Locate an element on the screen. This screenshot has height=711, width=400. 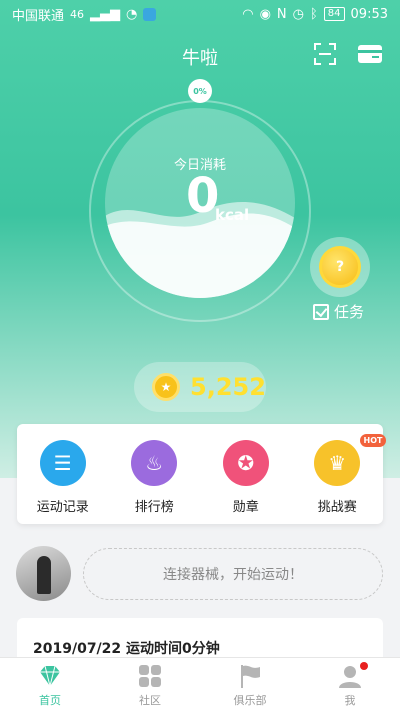
alarm-icon: ◷ is located at coordinates (298, 14).